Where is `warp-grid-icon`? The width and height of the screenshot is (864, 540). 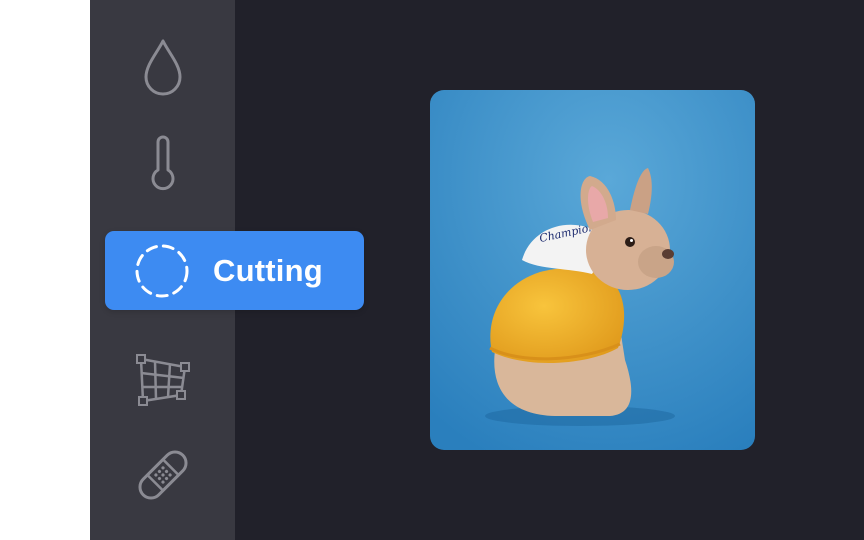
warp-grid-icon is located at coordinates (162, 380).